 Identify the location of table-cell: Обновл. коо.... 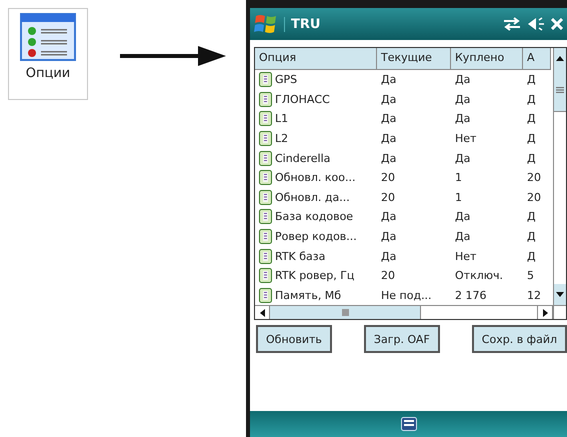
(315, 177).